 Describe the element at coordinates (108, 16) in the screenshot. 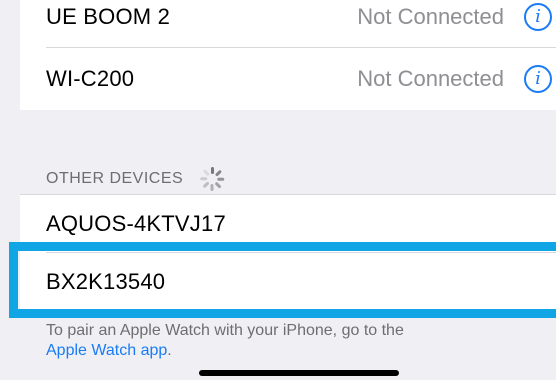

I see `device-name: UE BOOM 2` at that location.